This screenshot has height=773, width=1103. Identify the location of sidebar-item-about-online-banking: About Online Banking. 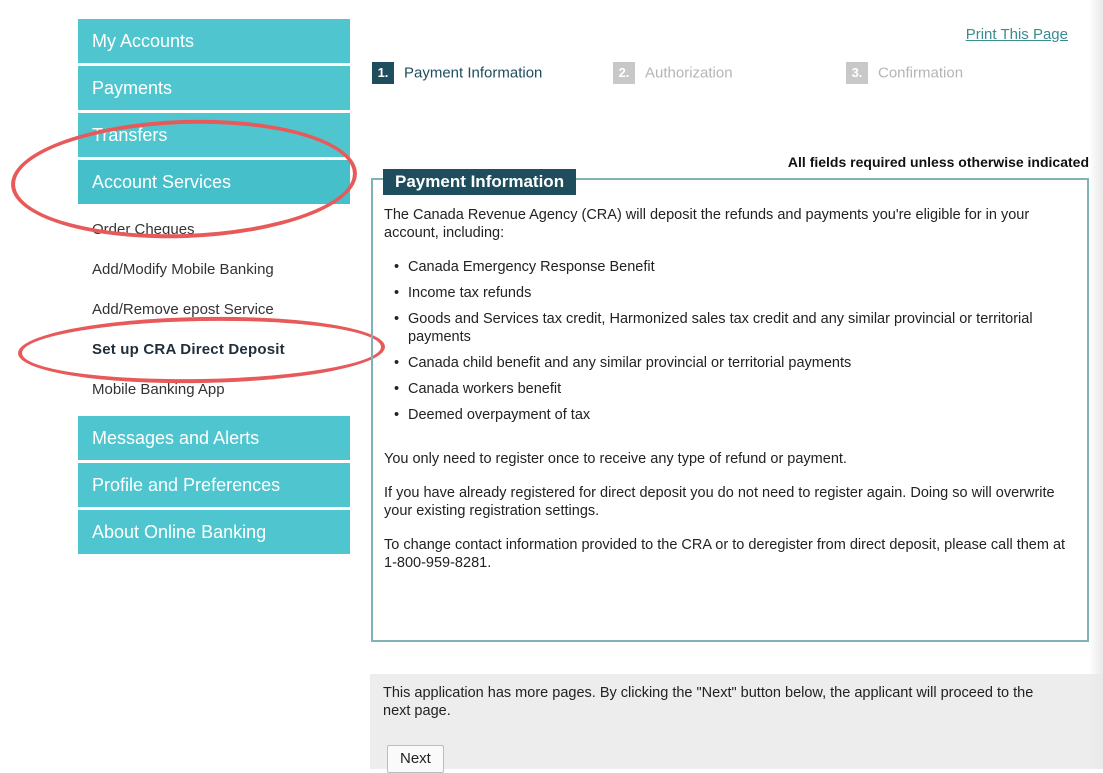
(214, 532).